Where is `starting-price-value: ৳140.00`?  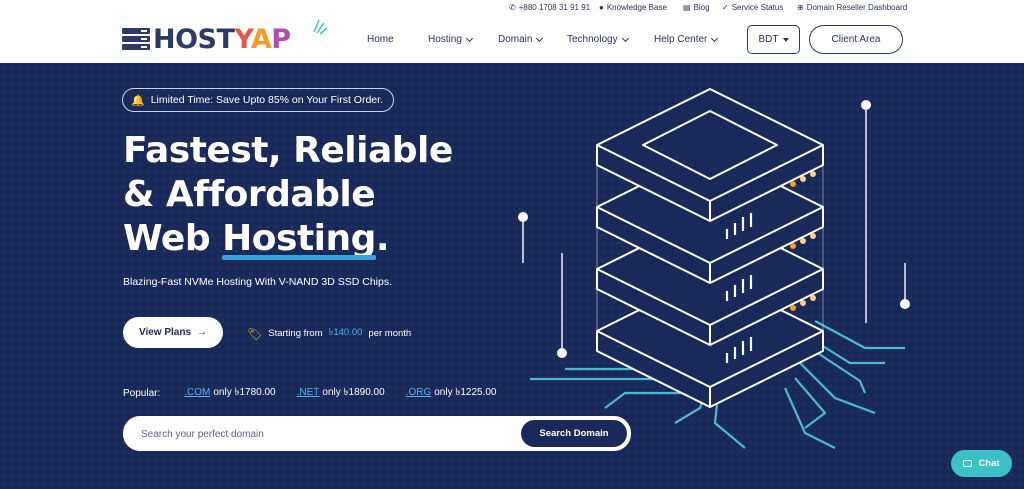
starting-price-value: ৳140.00 is located at coordinates (345, 332).